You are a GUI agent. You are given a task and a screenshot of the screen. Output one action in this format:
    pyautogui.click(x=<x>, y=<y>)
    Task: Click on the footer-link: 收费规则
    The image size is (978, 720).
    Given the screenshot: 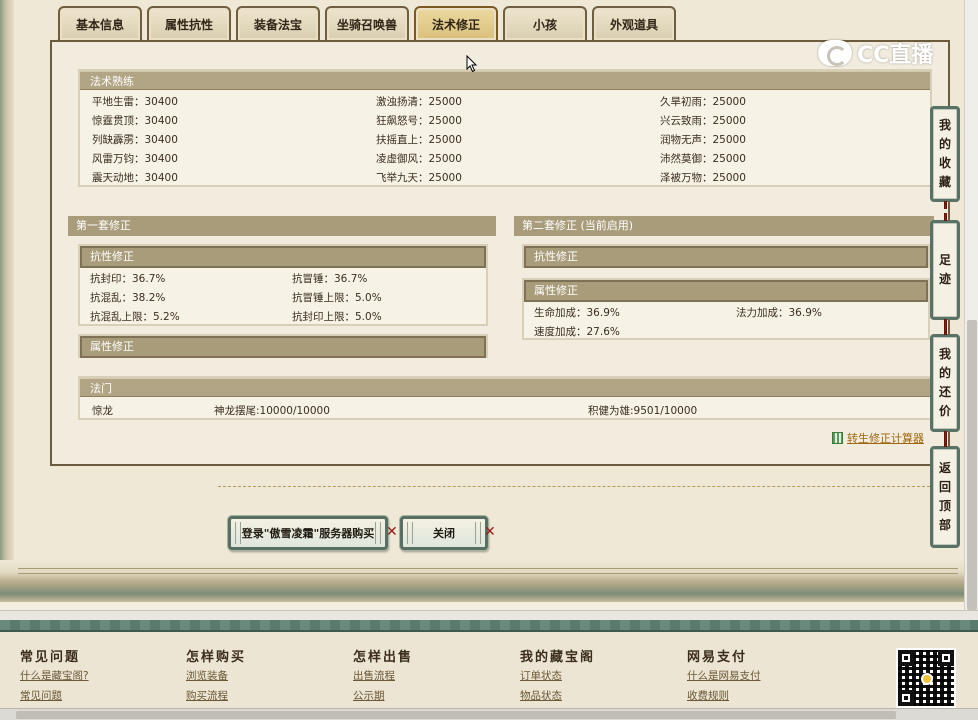 What is the action you would take?
    pyautogui.click(x=762, y=696)
    